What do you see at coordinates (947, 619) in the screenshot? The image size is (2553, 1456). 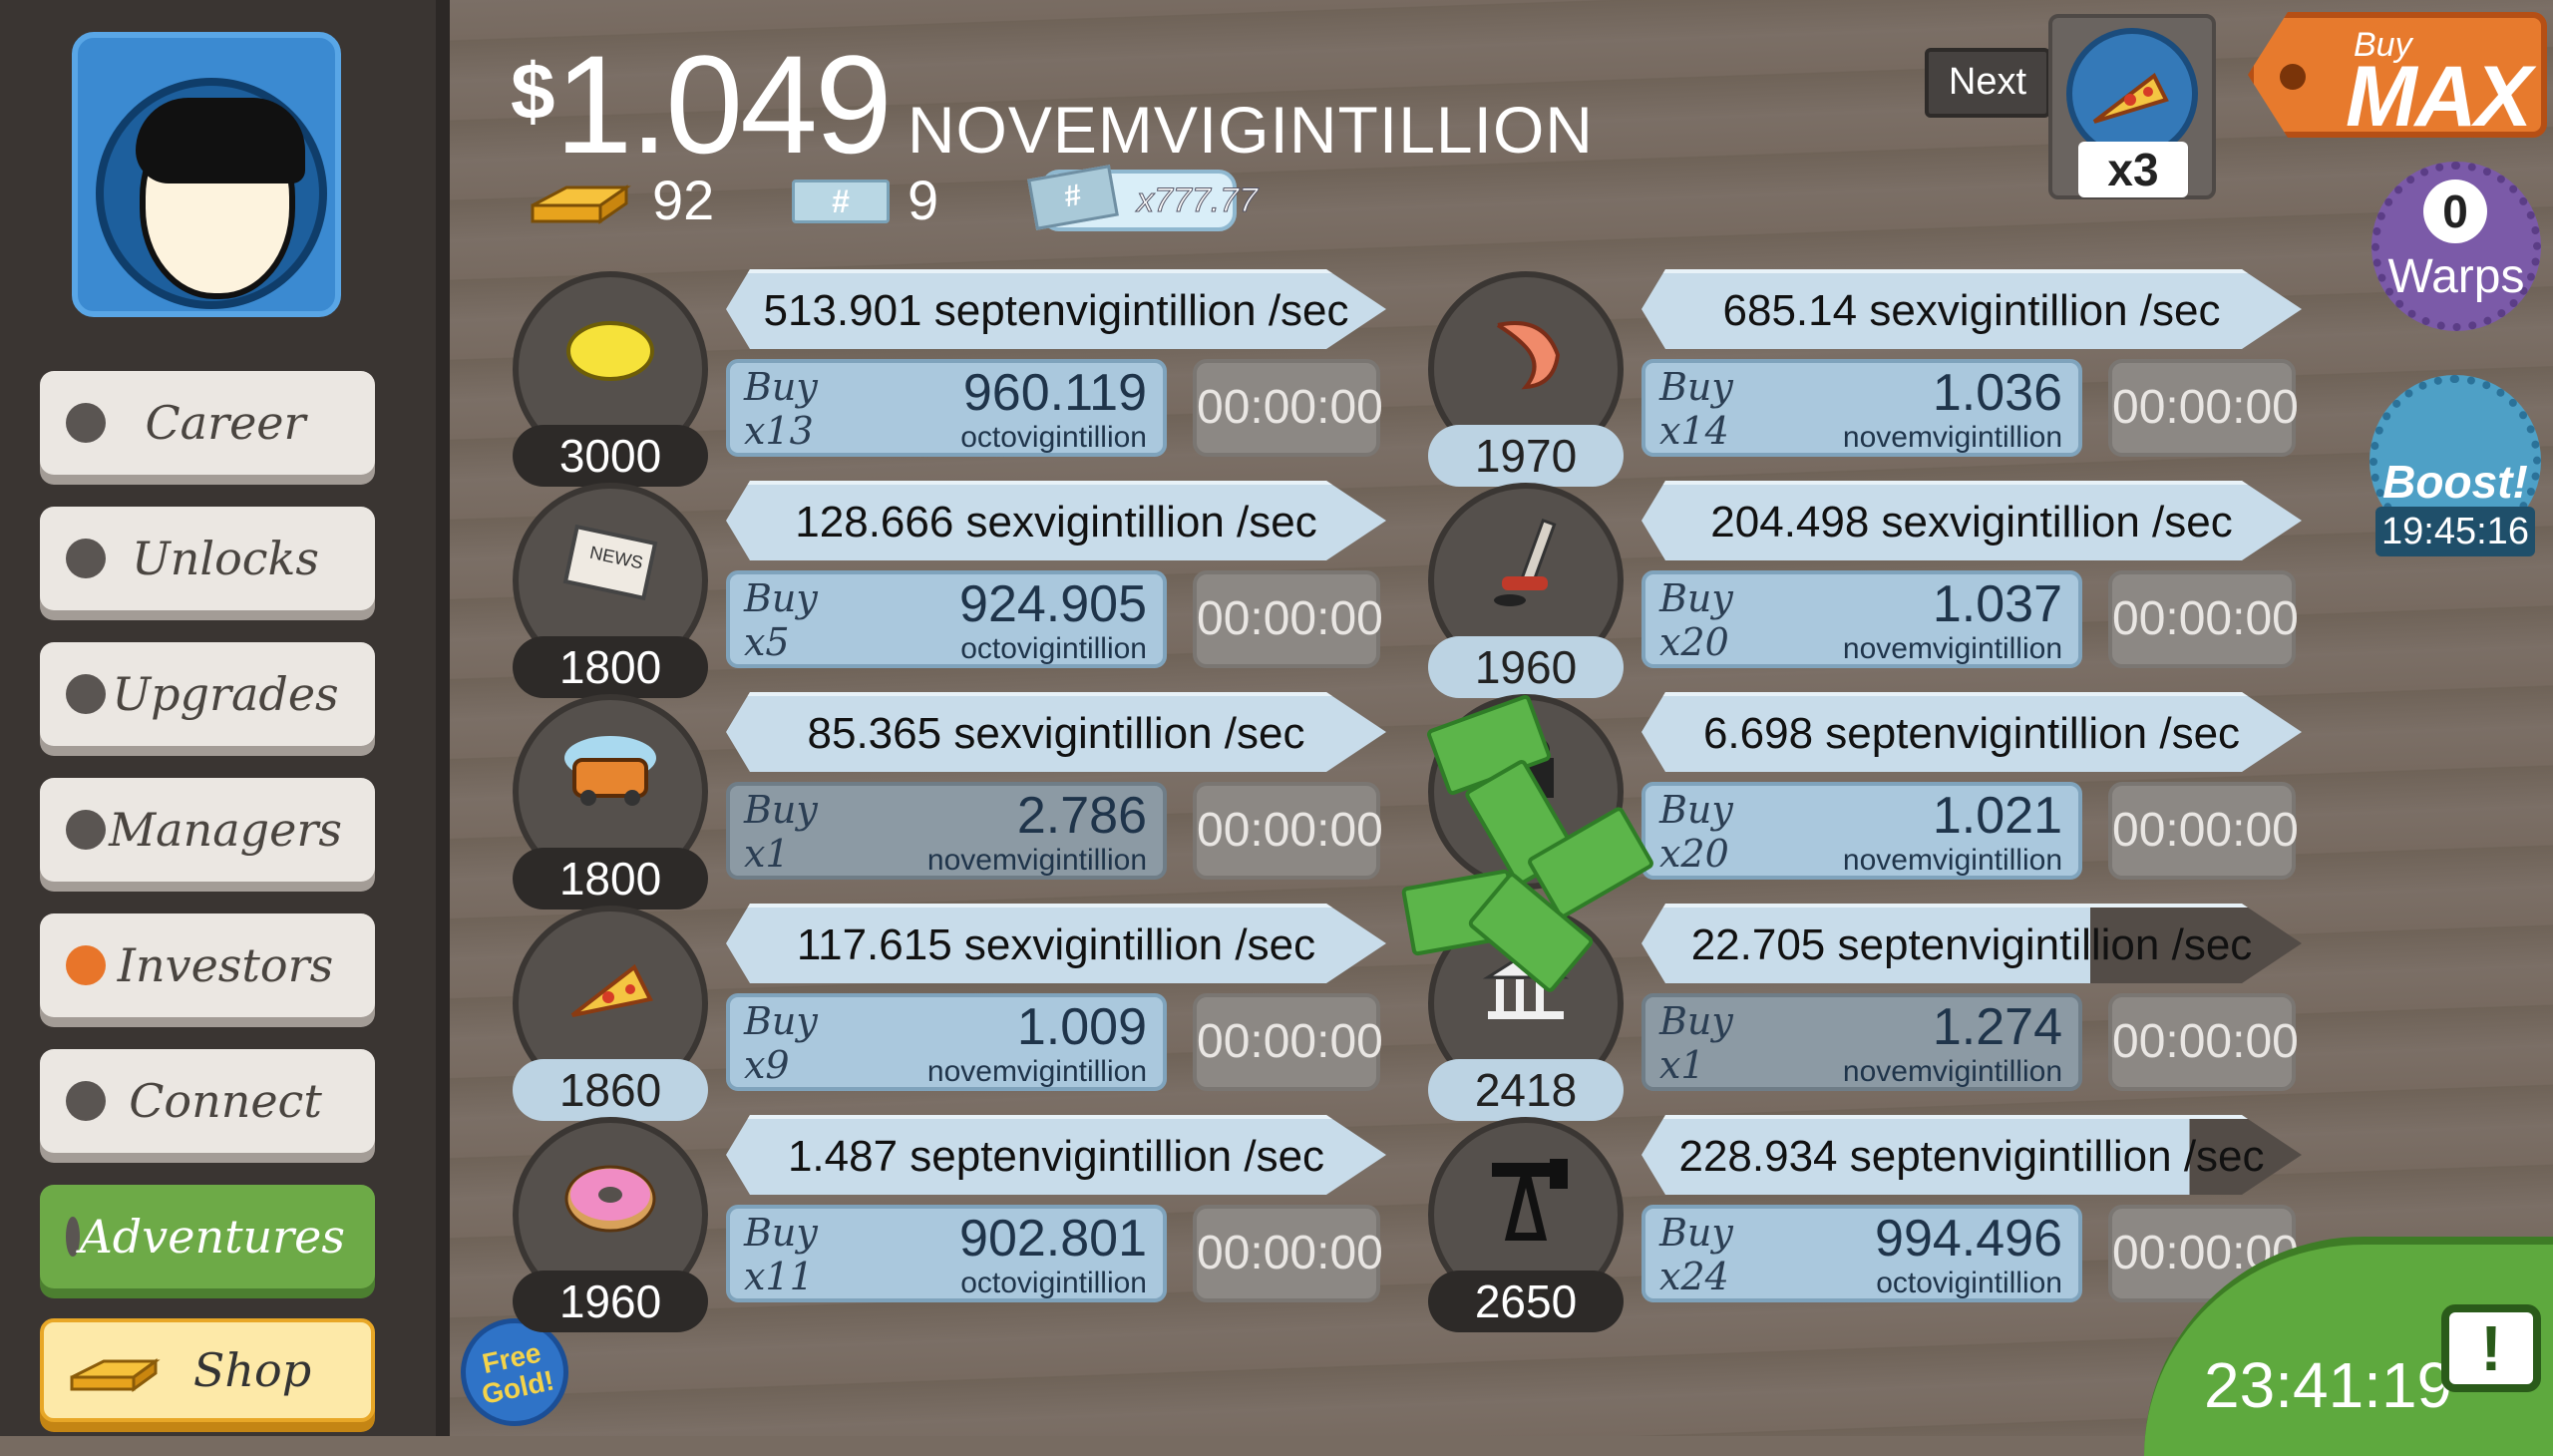 I see `business-buy-button: Buy x5 924.905 octovigintillion` at bounding box center [947, 619].